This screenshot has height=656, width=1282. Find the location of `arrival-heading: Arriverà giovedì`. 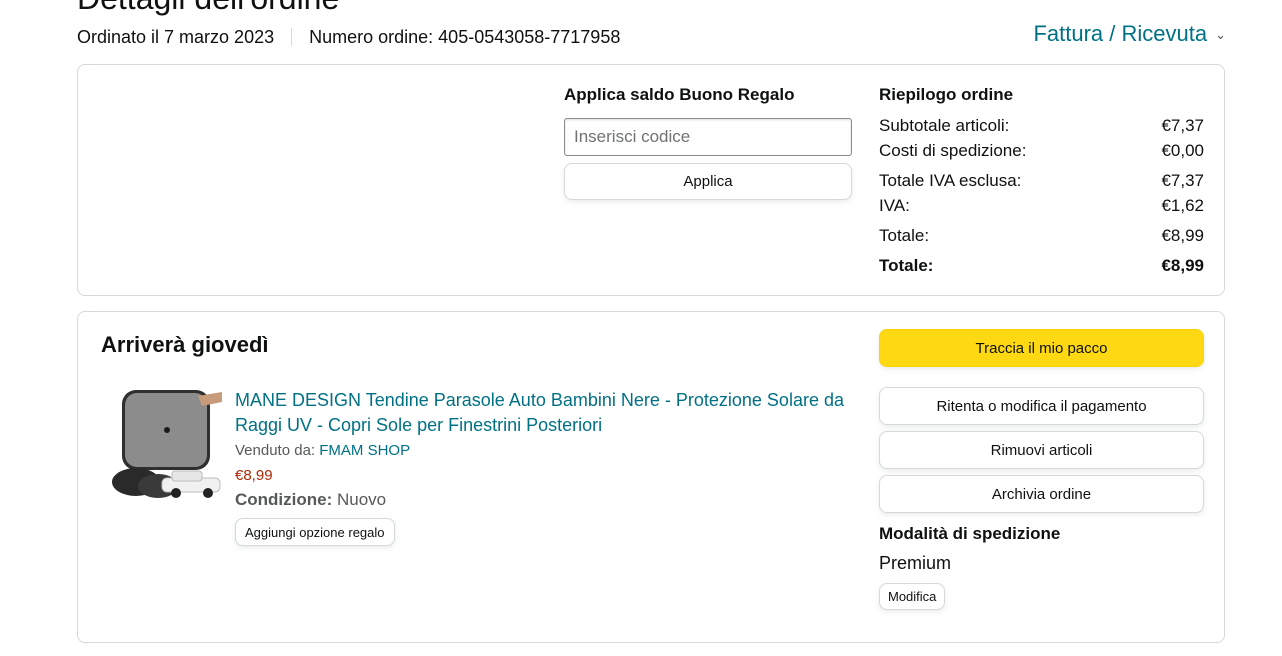

arrival-heading: Arriverà giovedì is located at coordinates (185, 344).